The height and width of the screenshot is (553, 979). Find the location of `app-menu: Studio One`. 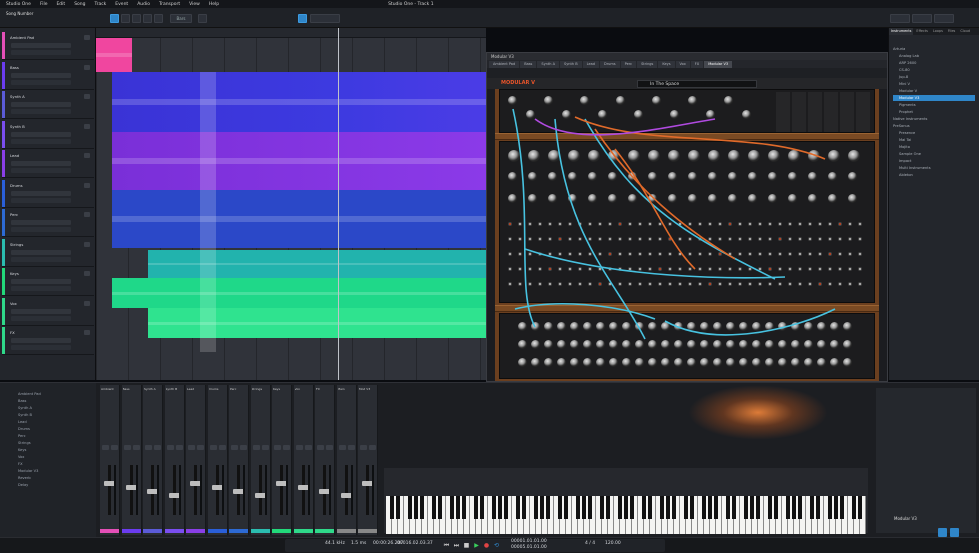

app-menu: Studio One is located at coordinates (18, 4).